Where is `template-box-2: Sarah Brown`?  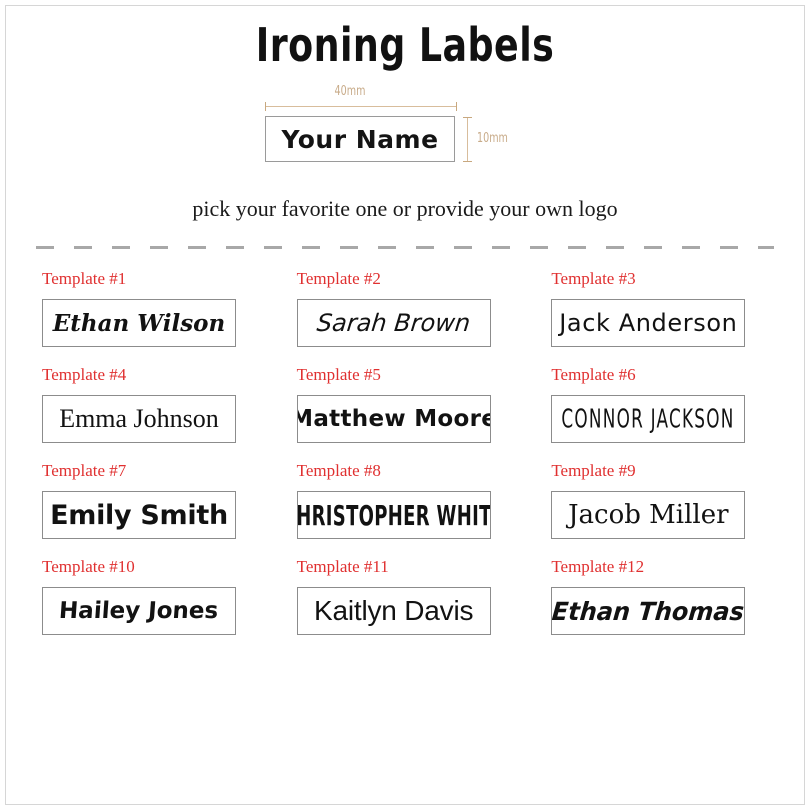 template-box-2: Sarah Brown is located at coordinates (393, 323).